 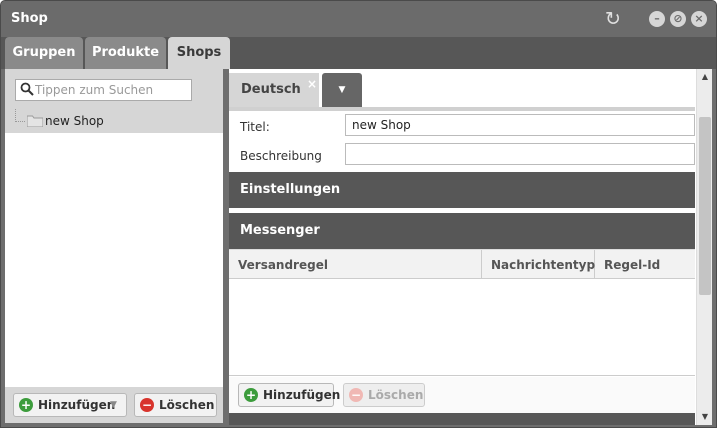 I want to click on add-shop-label: Hinzufügen, so click(x=77, y=405).